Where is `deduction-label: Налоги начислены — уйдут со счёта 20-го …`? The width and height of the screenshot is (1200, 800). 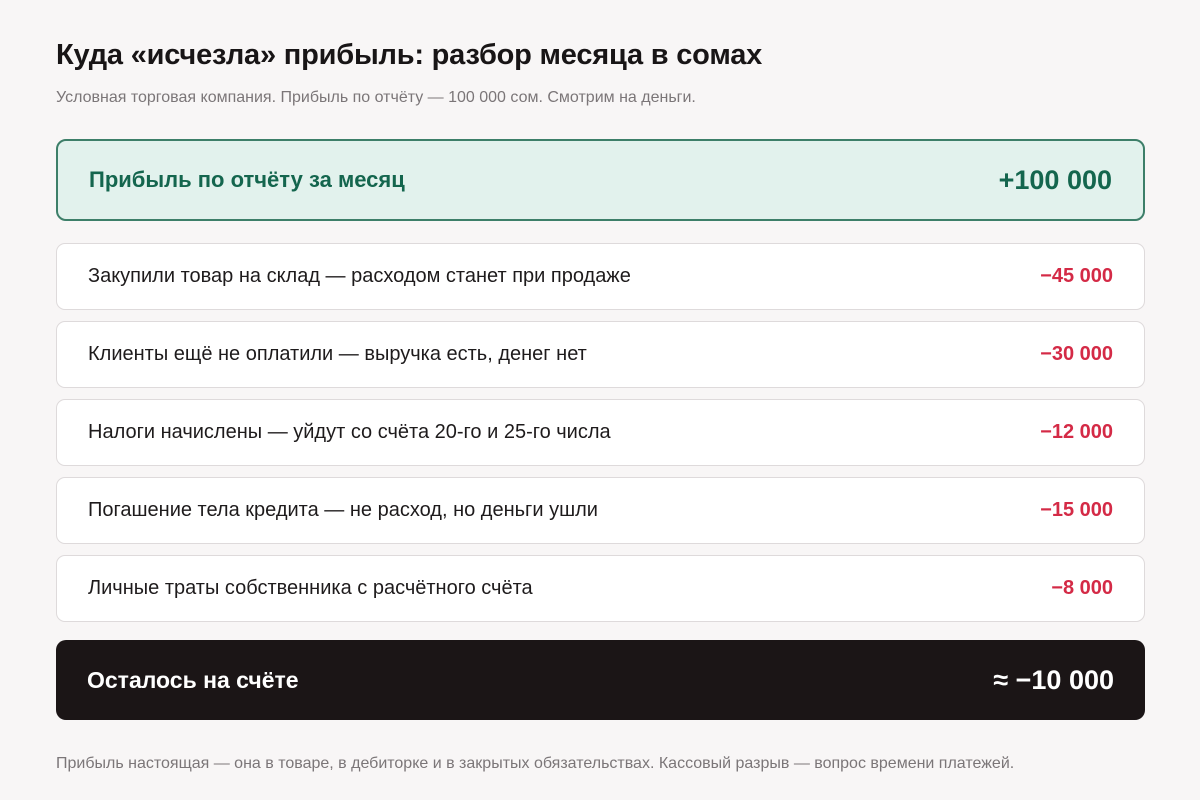
deduction-label: Налоги начислены — уйдут со счёта 20-го … is located at coordinates (349, 432).